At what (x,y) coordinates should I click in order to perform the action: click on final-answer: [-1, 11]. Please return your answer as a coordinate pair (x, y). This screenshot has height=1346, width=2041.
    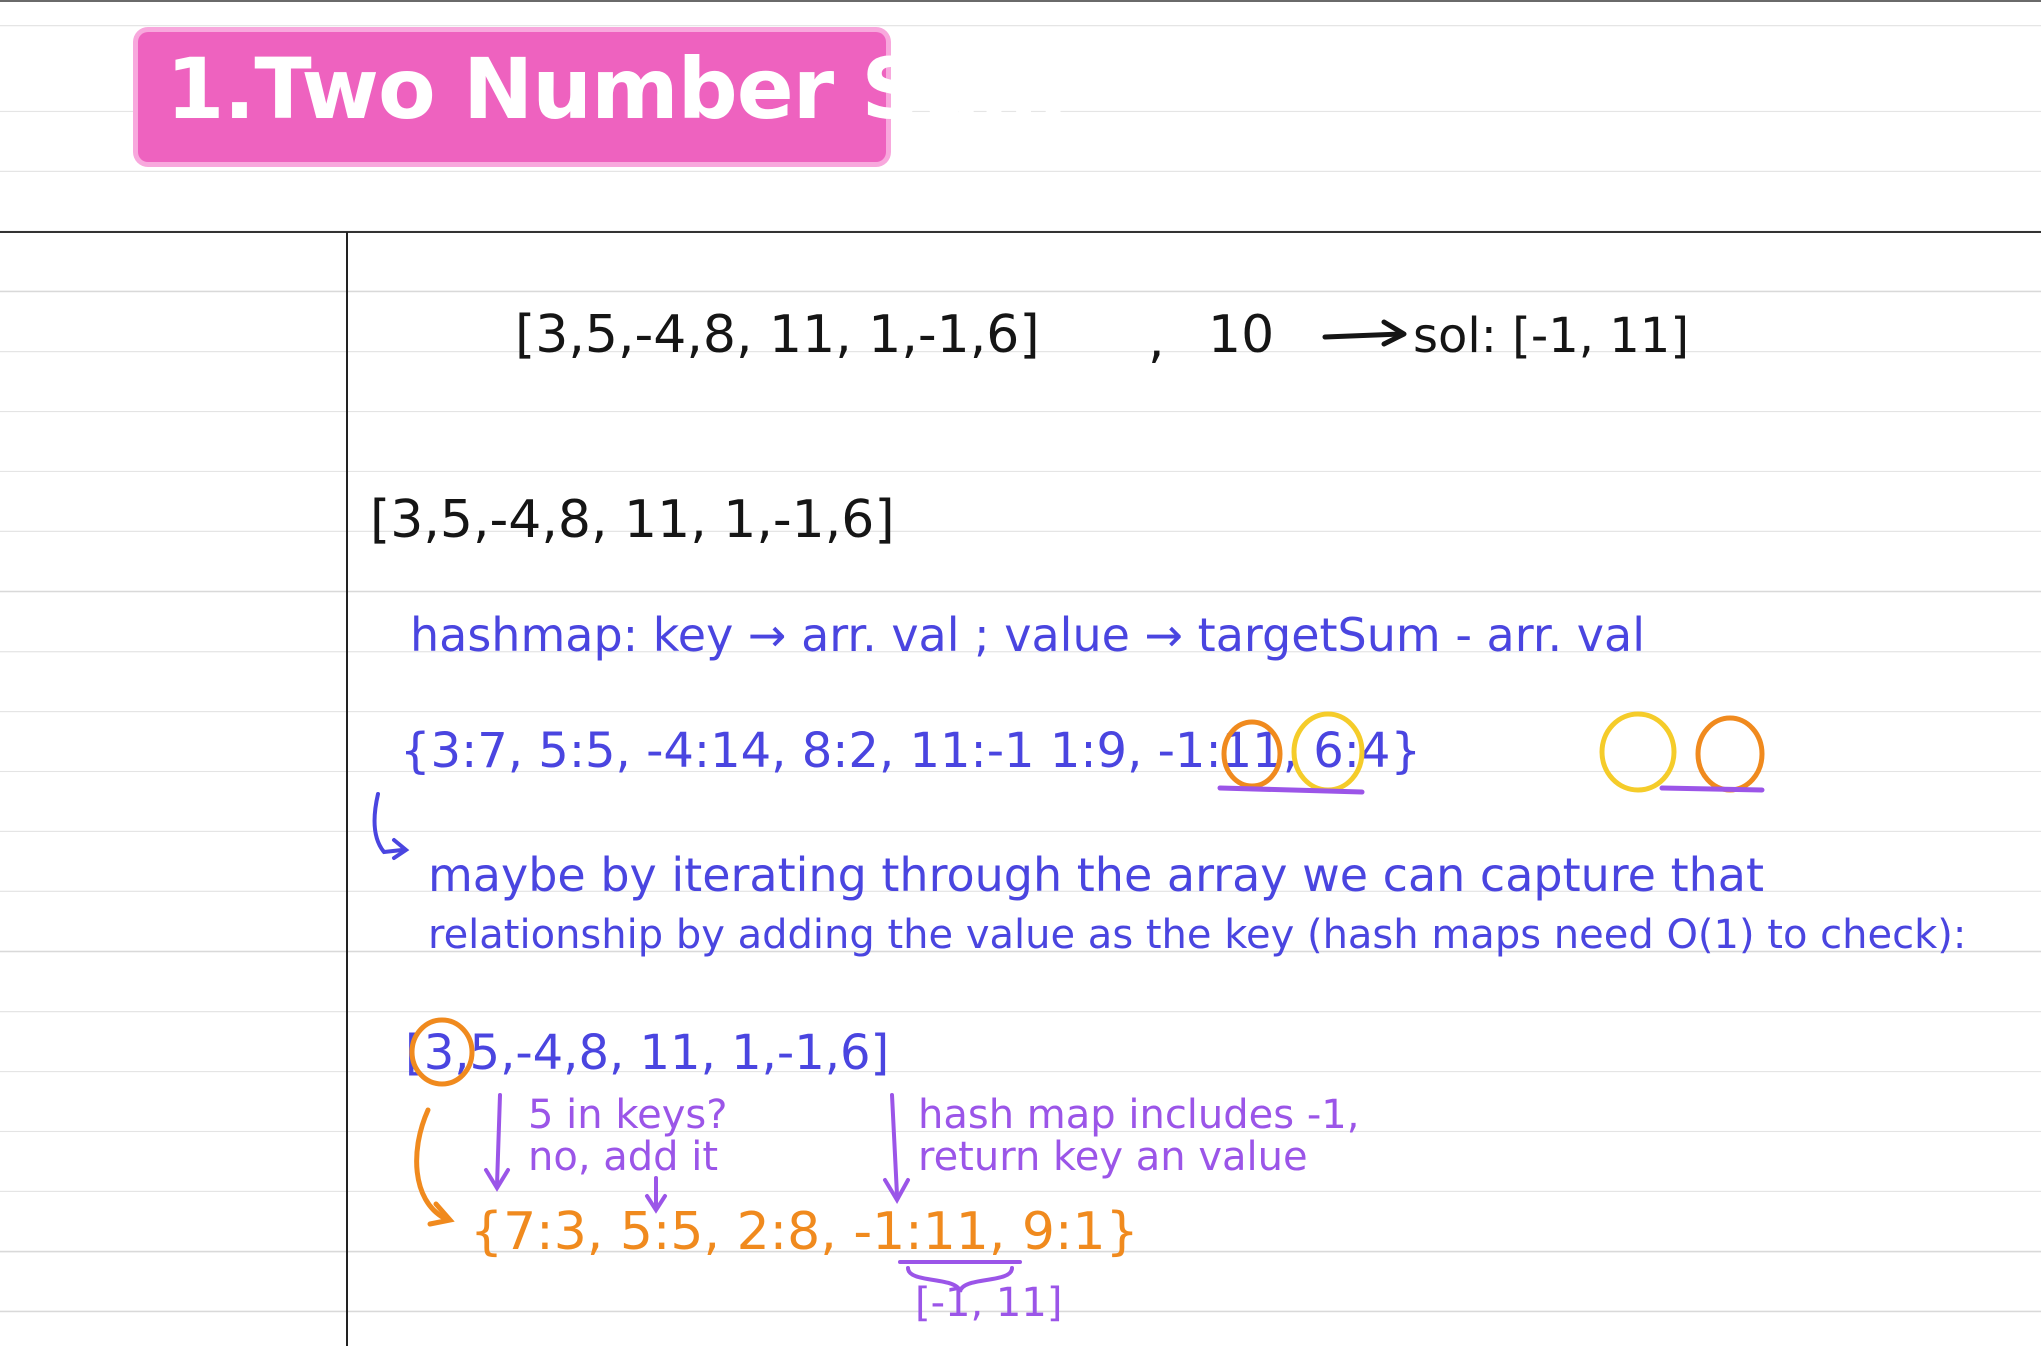
    Looking at the image, I should click on (989, 1303).